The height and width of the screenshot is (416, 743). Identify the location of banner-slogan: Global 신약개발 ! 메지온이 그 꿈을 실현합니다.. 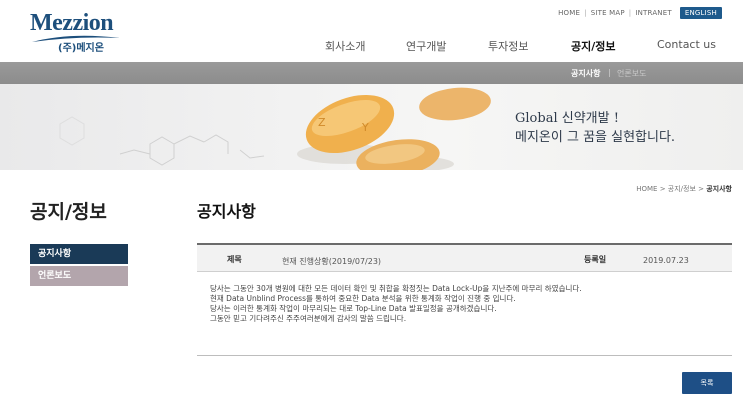
(595, 128).